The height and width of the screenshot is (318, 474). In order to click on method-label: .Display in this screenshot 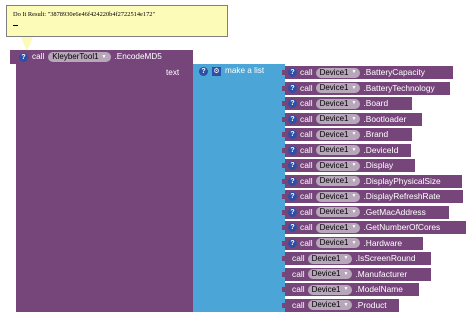, I will do `click(378, 165)`.